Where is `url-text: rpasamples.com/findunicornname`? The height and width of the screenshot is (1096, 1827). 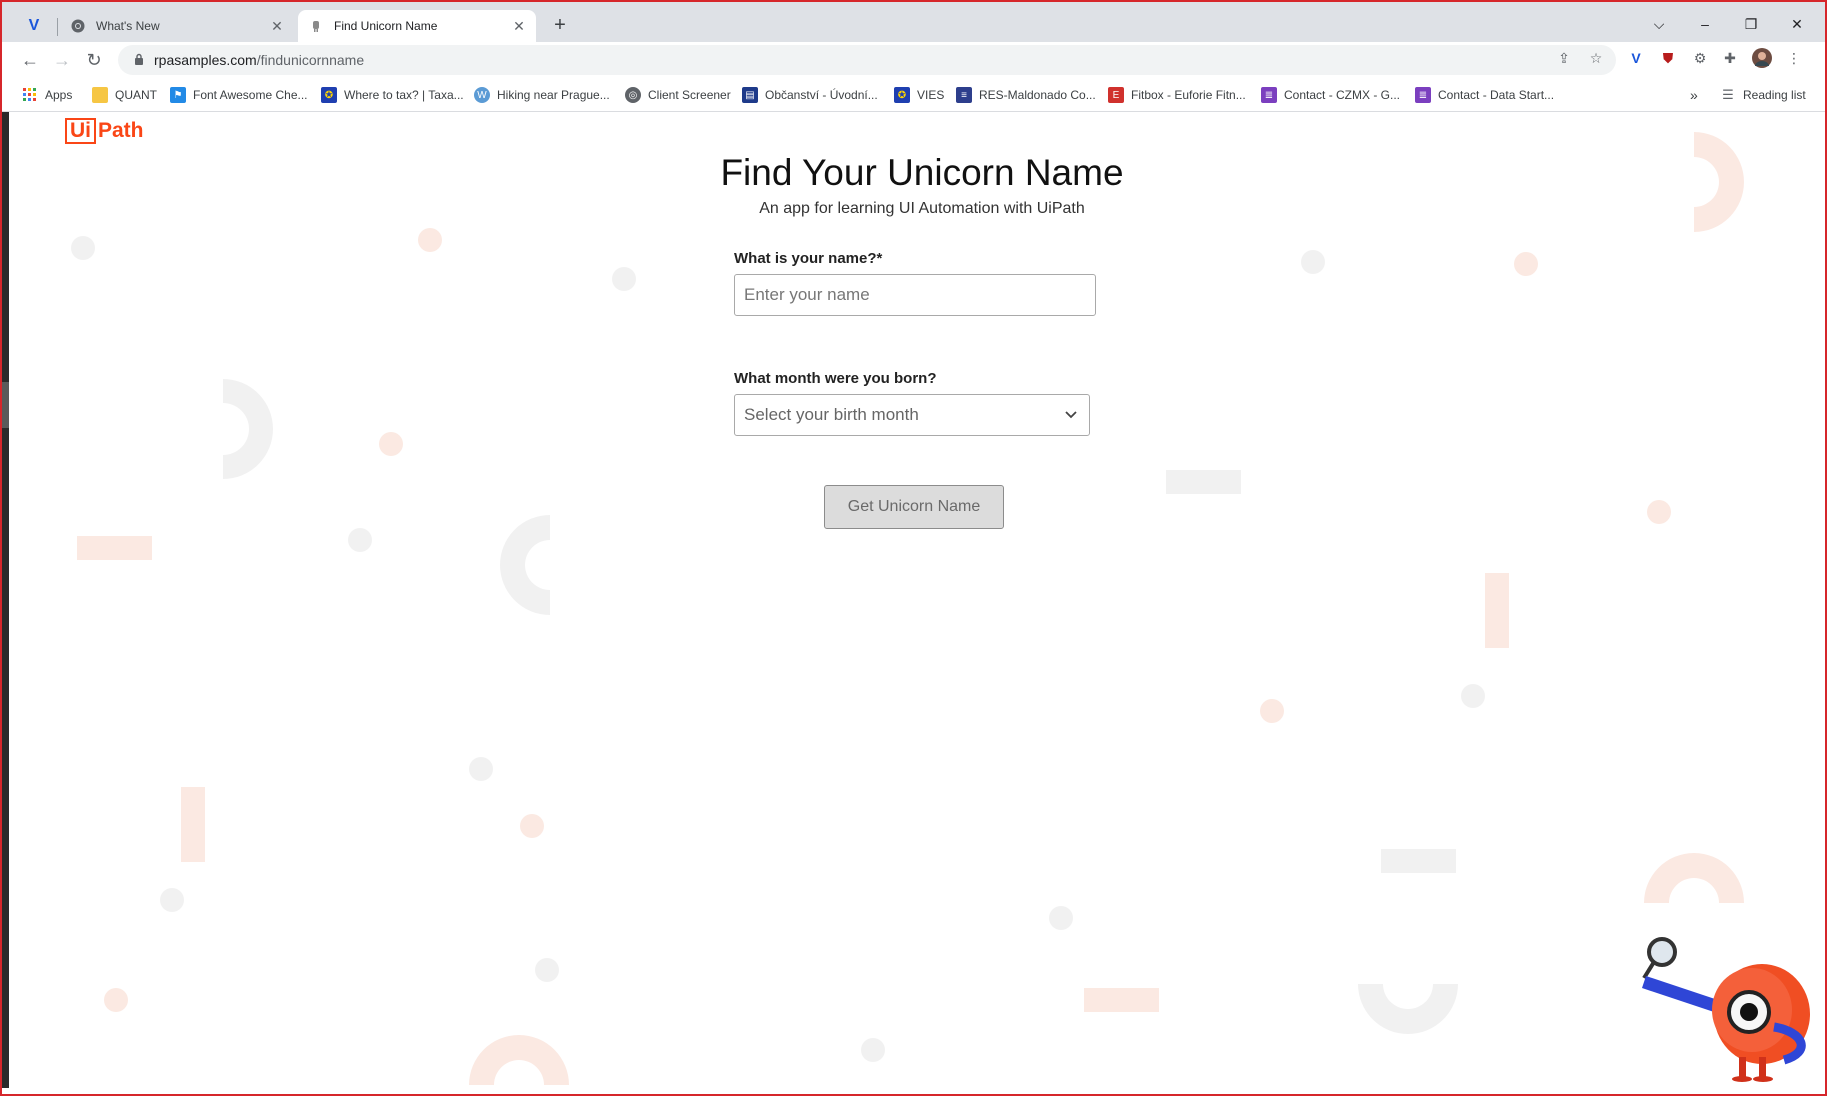
url-text: rpasamples.com/findunicornname is located at coordinates (259, 60).